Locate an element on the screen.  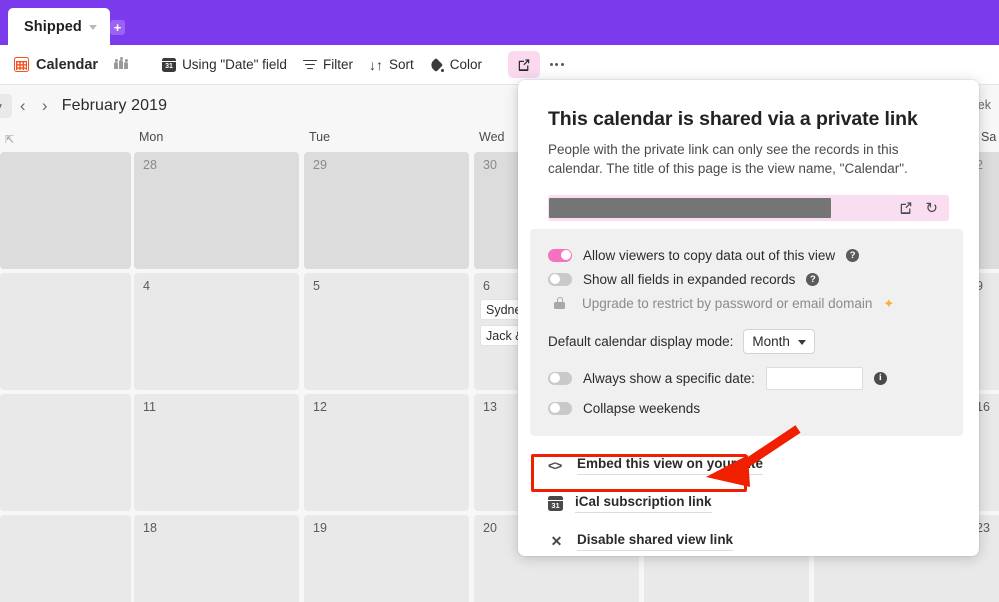
date-field-button: Using "Date" field is located at coordinates (224, 65).